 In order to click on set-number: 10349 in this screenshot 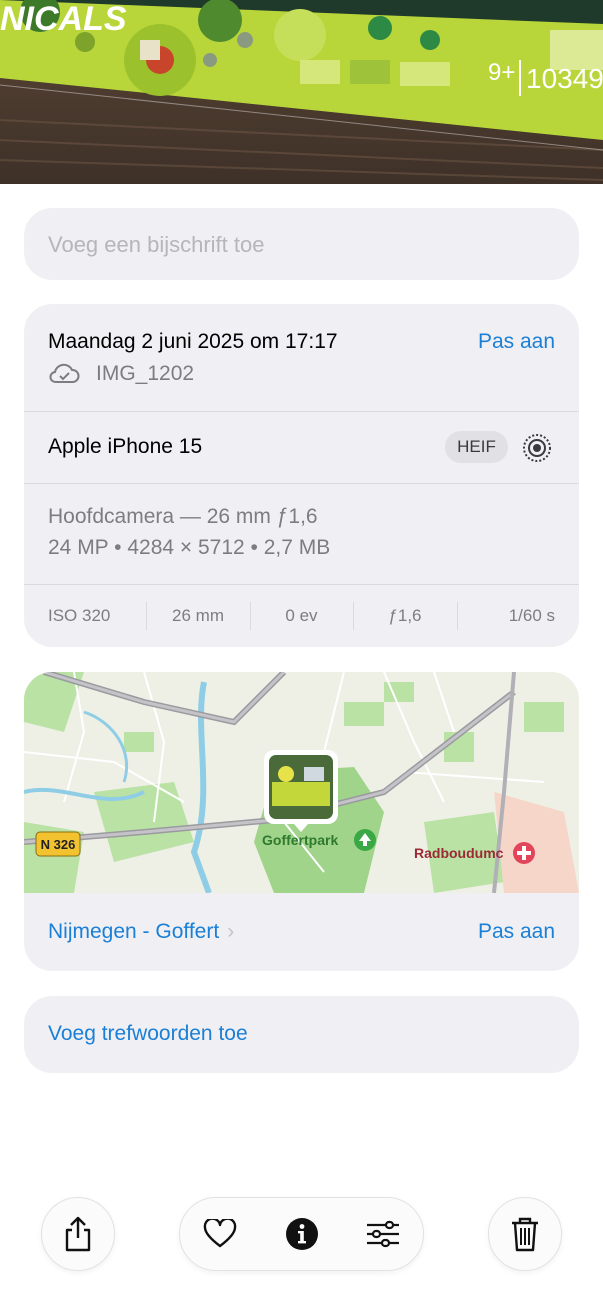, I will do `click(564, 78)`.